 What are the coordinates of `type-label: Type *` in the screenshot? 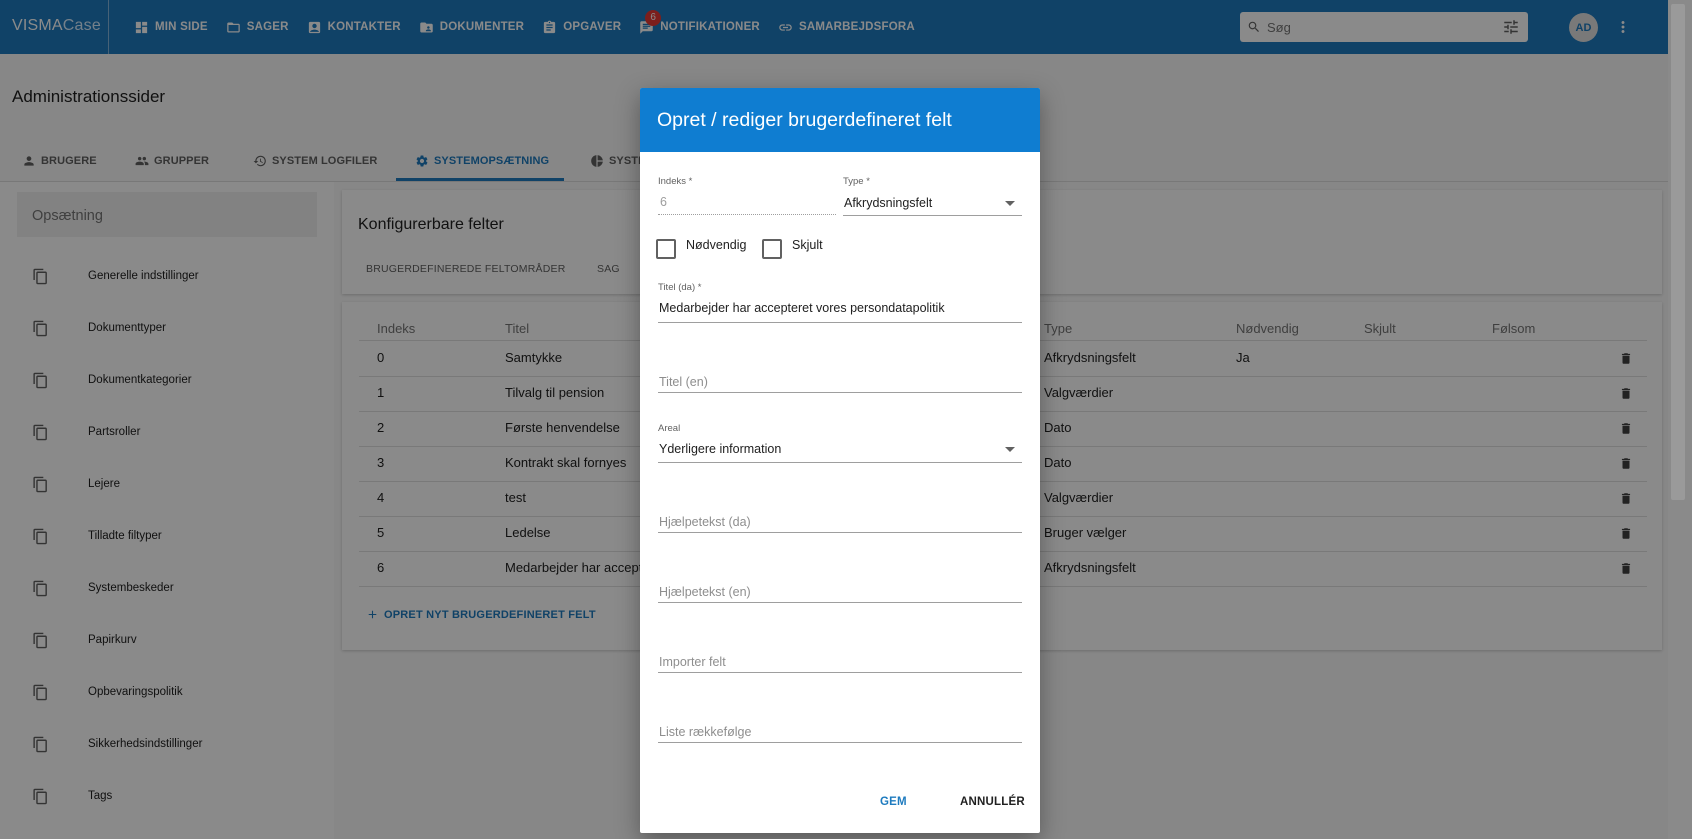 It's located at (856, 181).